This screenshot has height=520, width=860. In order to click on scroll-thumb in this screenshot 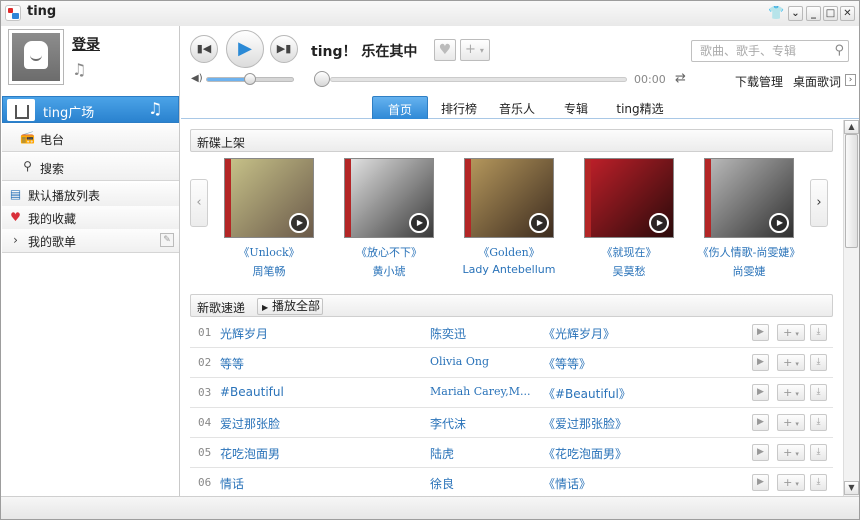, I will do `click(851, 191)`.